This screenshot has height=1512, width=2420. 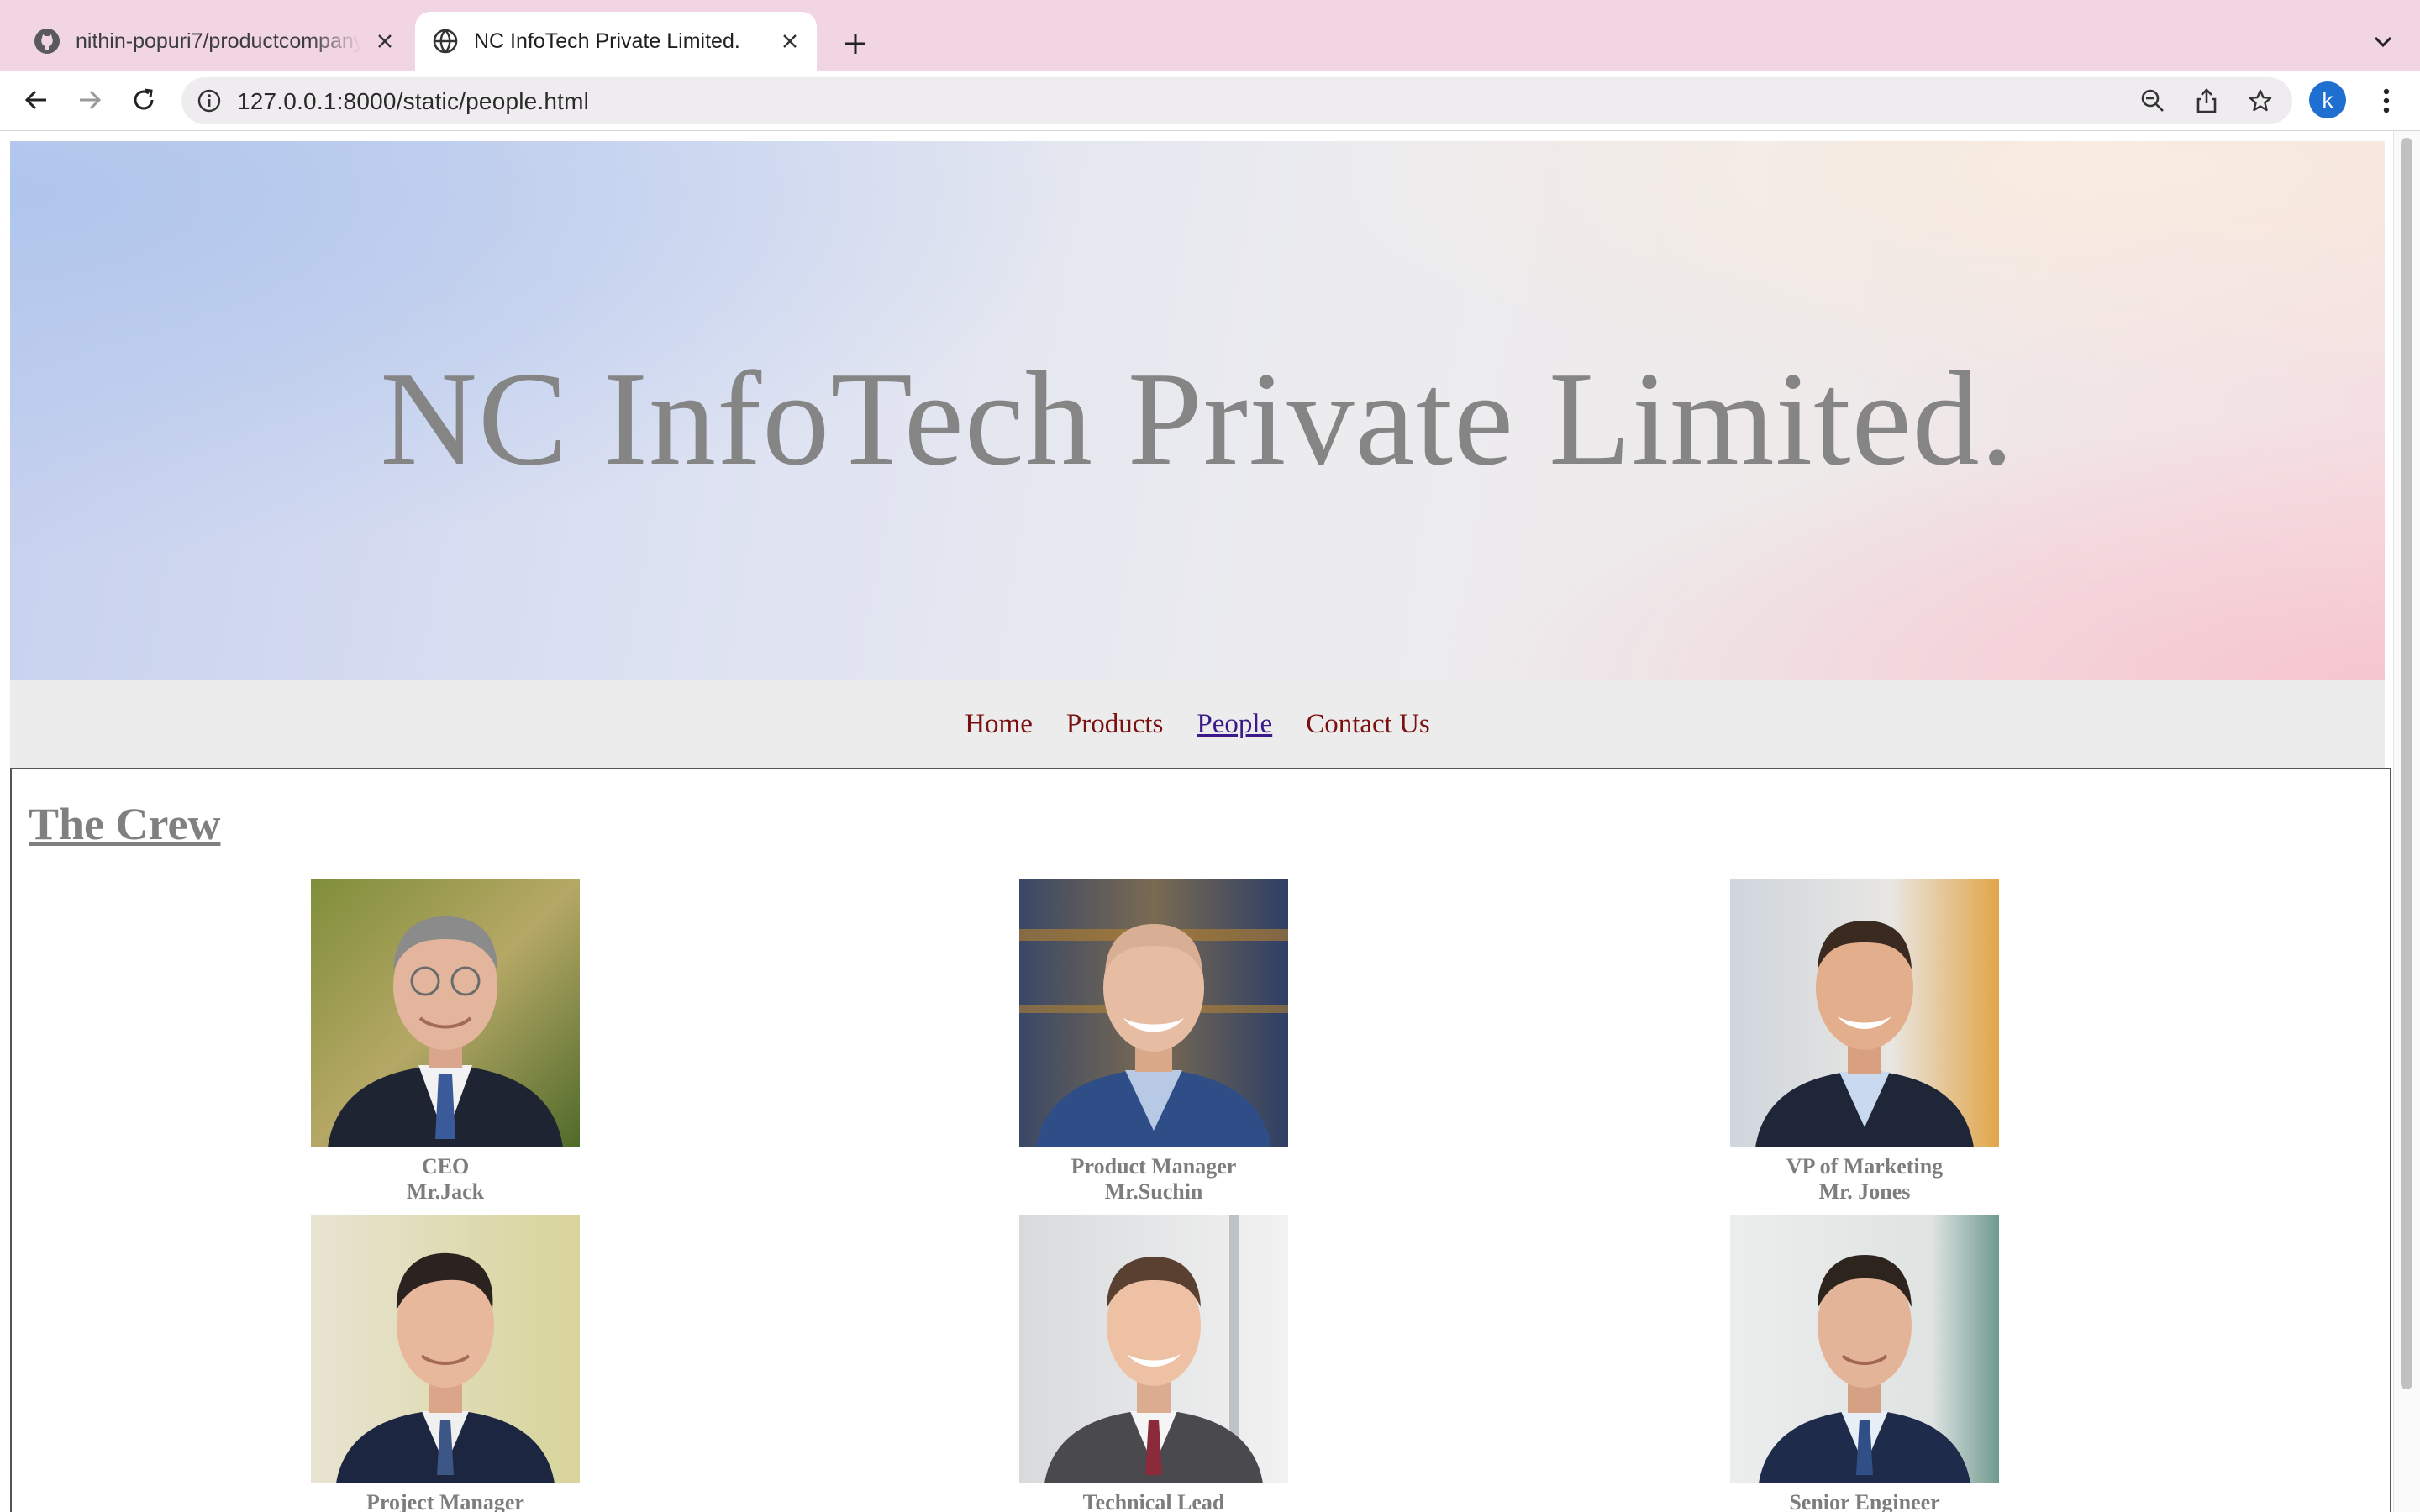 I want to click on bookmark-star-icon, so click(x=2261, y=101).